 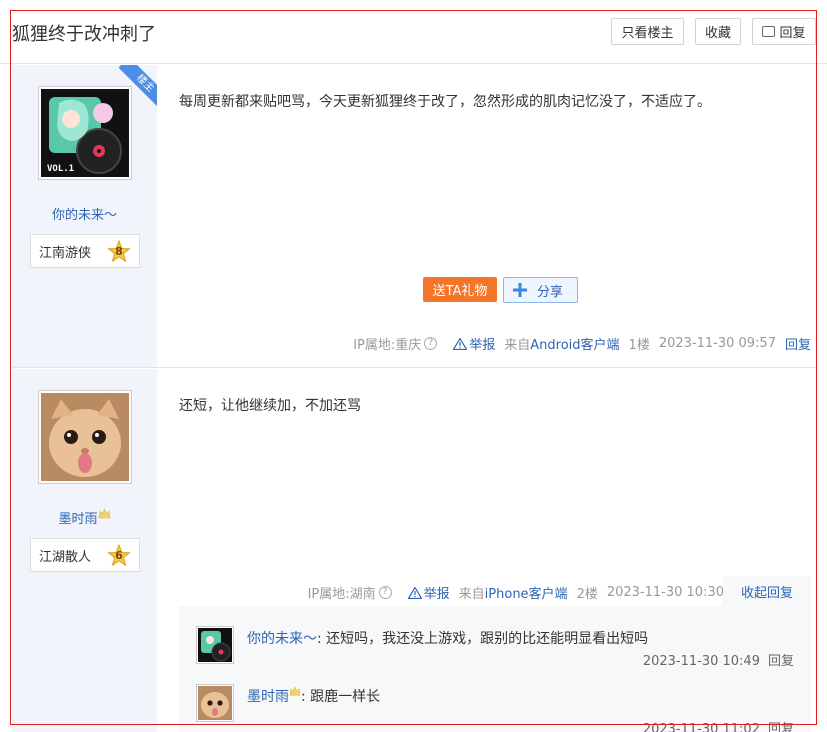 I want to click on sub-reply-text: 你的未来～: 还短吗，我还没上游戏，跟别的比还能明显看出短吗, so click(x=448, y=639).